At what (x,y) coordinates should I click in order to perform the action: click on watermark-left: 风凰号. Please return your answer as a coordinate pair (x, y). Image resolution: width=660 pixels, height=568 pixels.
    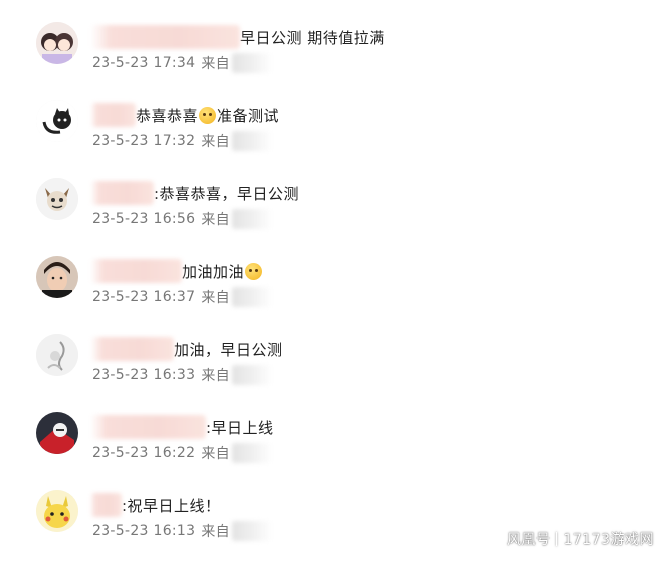
    Looking at the image, I should click on (528, 540).